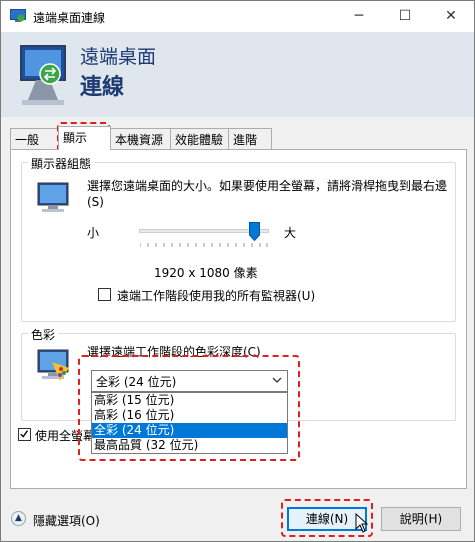 This screenshot has height=542, width=475. I want to click on color-palette-monitor-icon, so click(53, 365).